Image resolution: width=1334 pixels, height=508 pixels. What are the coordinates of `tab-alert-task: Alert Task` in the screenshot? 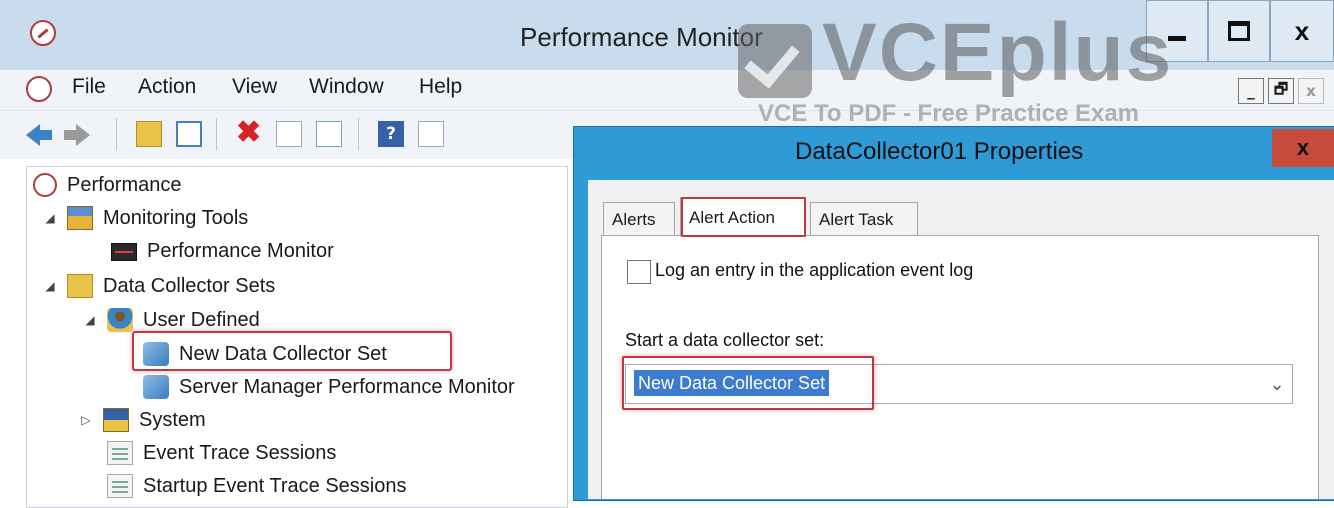 It's located at (864, 219).